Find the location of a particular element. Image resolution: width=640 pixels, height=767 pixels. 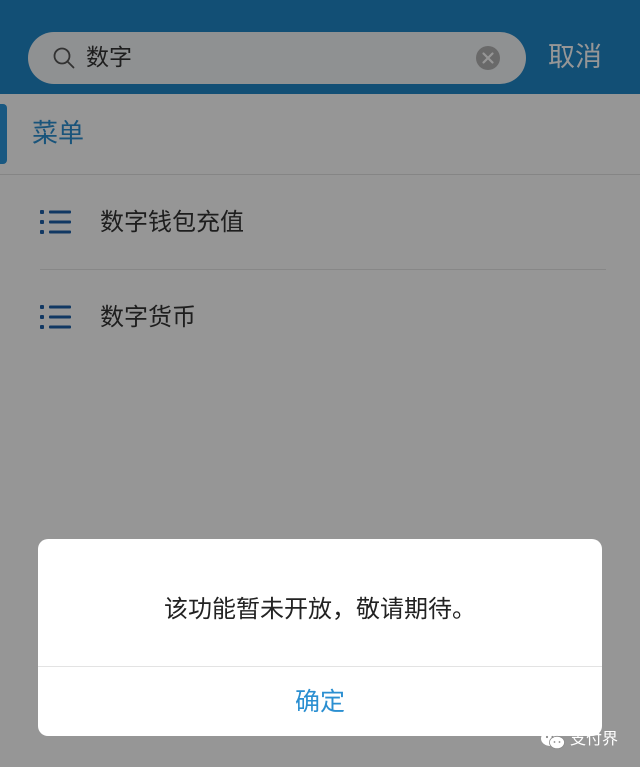

wechat-icon is located at coordinates (553, 740).